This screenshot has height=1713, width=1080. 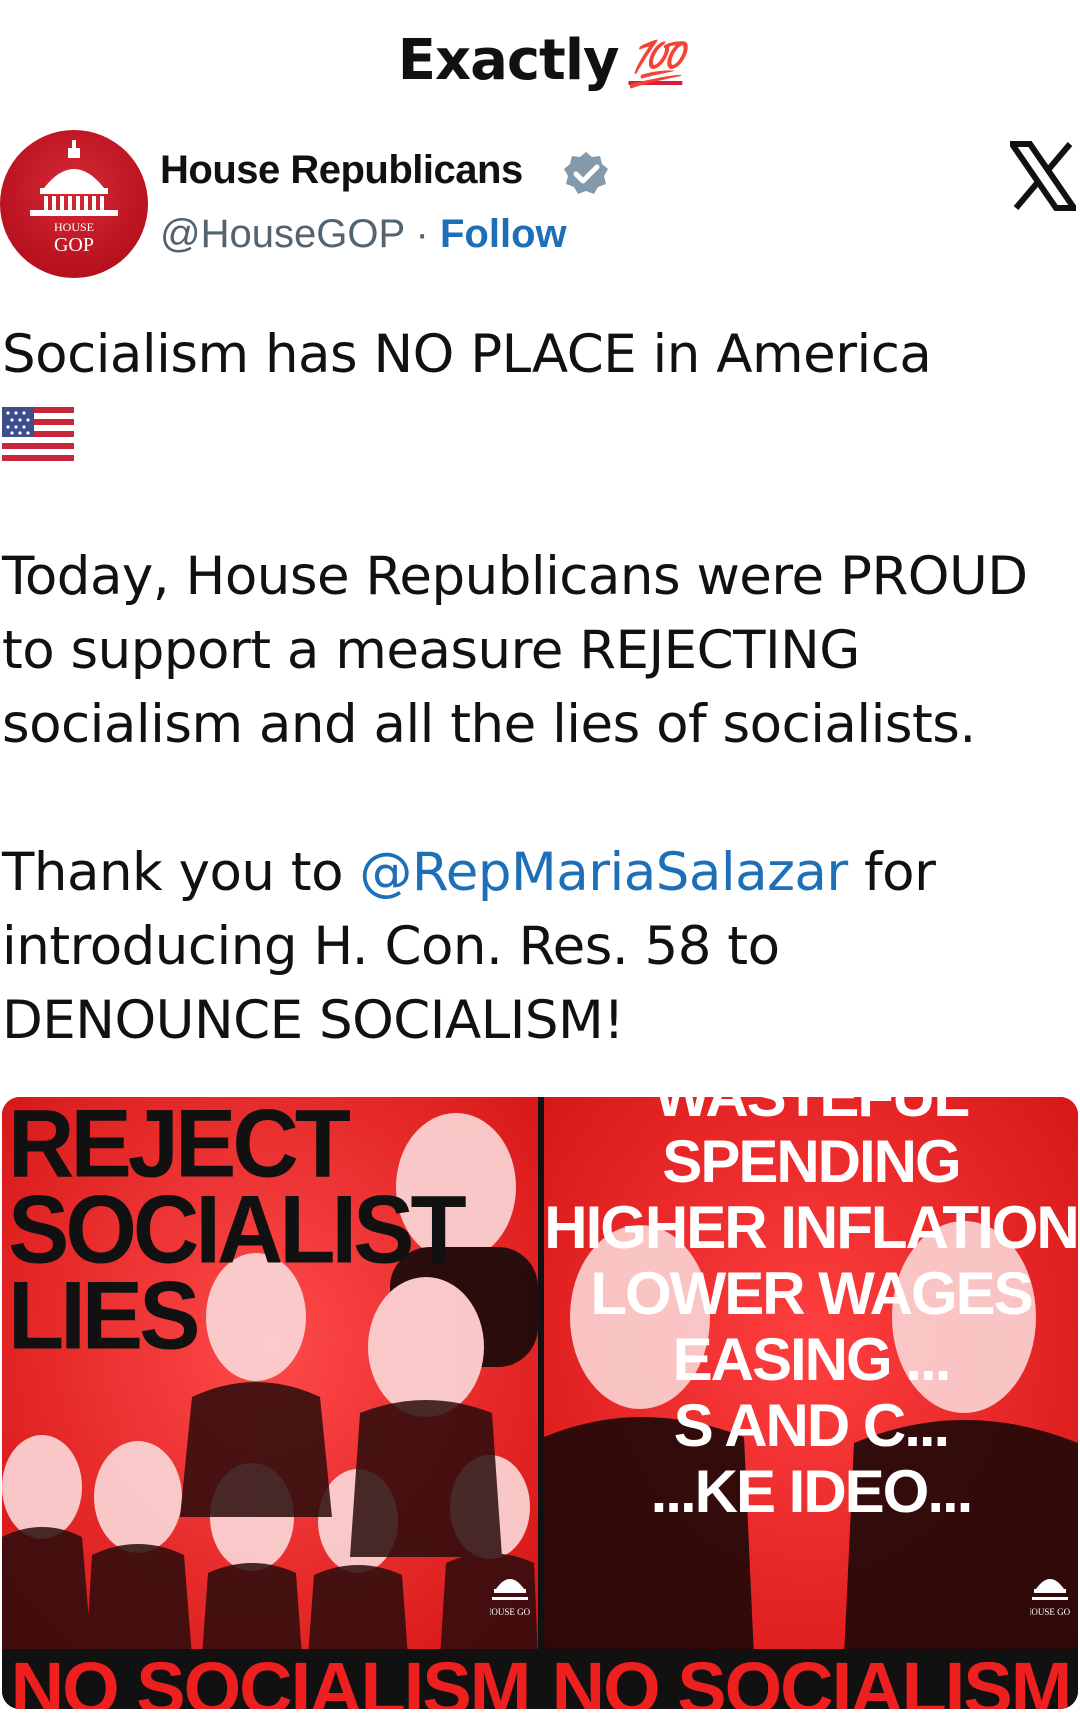 What do you see at coordinates (540, 429) in the screenshot?
I see `flag-row` at bounding box center [540, 429].